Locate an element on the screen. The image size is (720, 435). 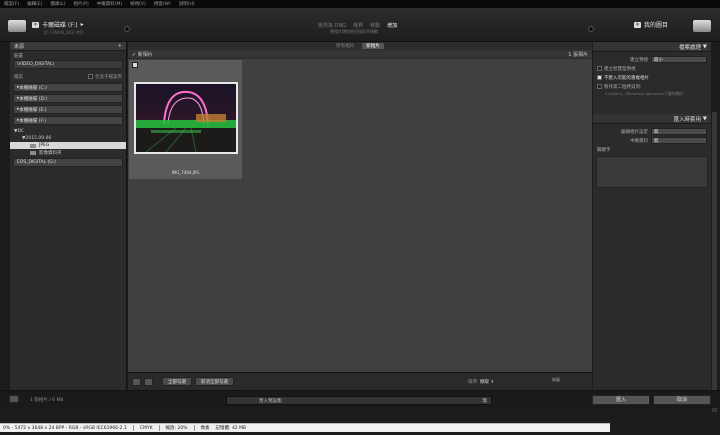
grid-toolbar: 全部勾選 取消全部勾選 排序: 擷取 ⬍ 縮圖 is located at coordinates (360, 381).